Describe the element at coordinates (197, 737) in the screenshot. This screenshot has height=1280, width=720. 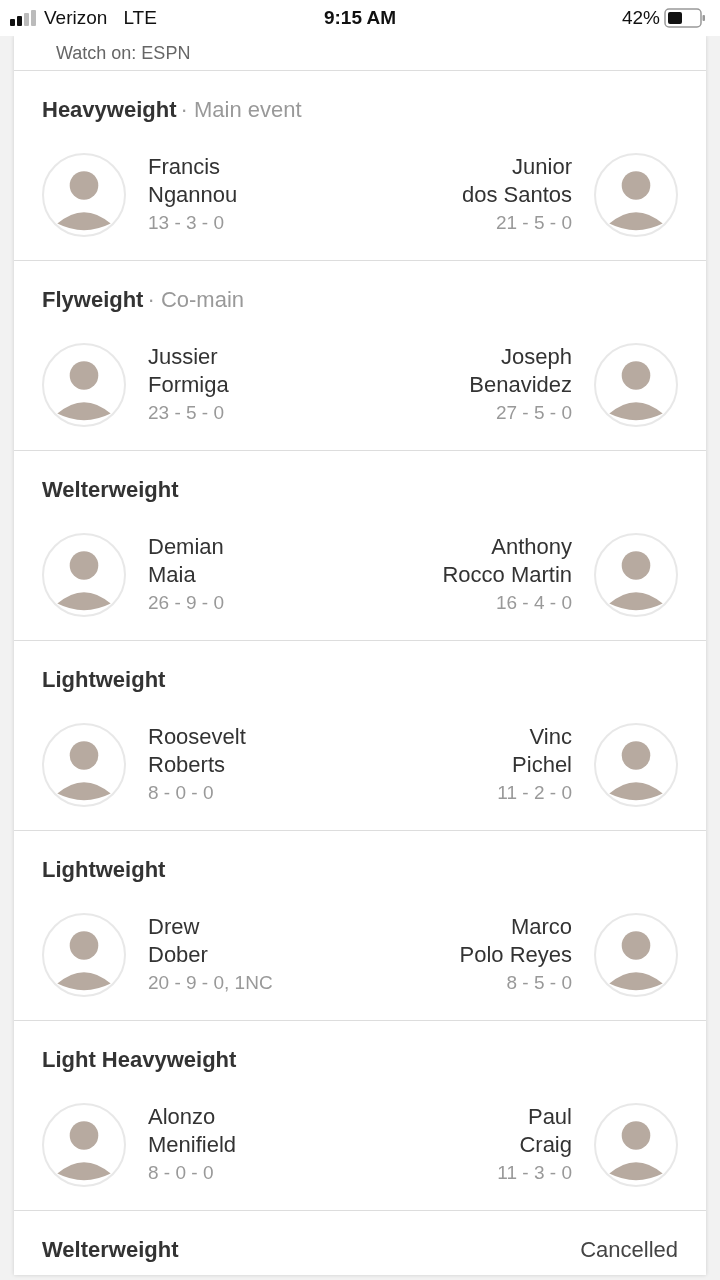
I see `fighter-first-name: Roosevelt` at that location.